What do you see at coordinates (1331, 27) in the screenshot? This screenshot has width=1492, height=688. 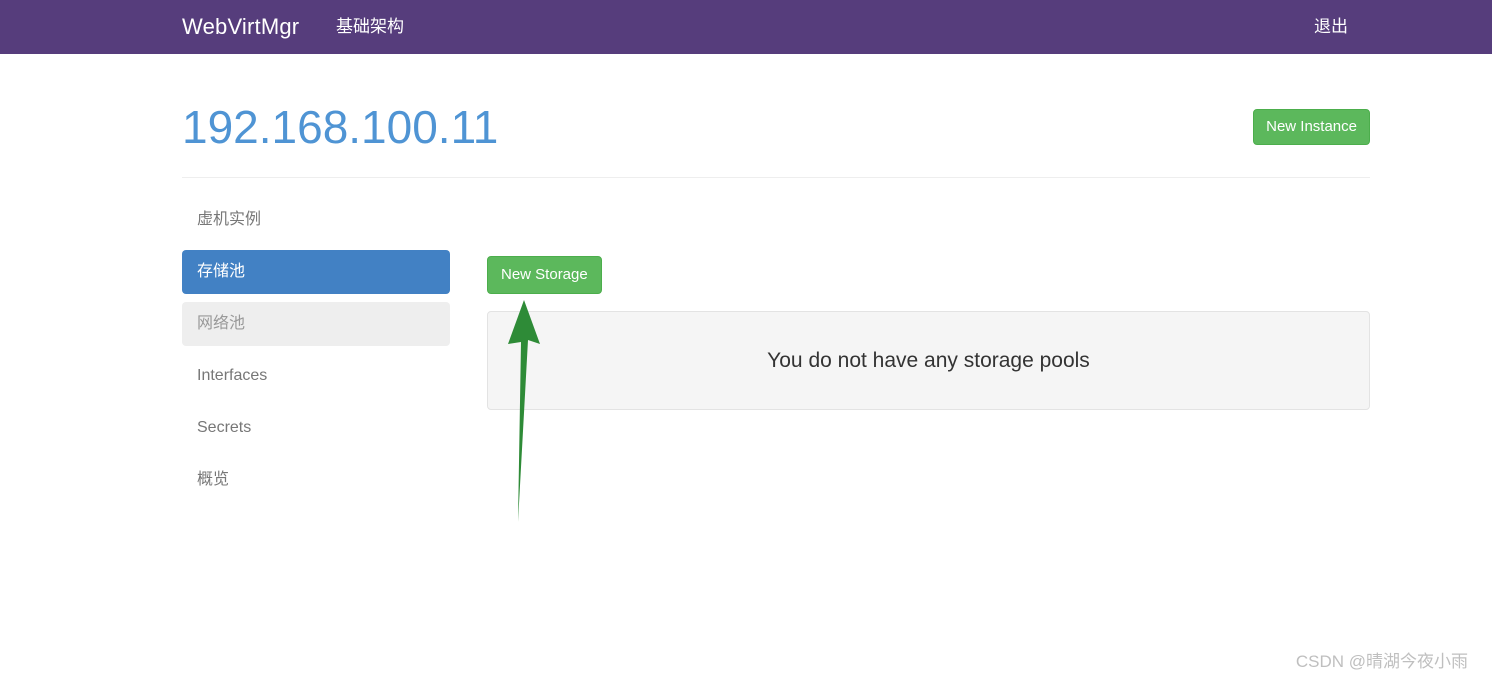 I see `nav-link-logout: 退出` at bounding box center [1331, 27].